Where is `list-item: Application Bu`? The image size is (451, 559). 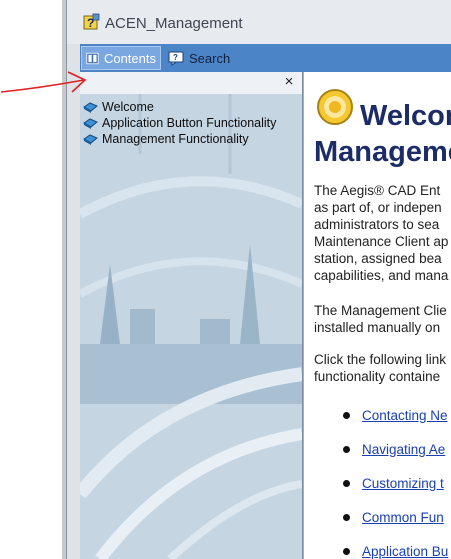 list-item: Application Bu is located at coordinates (395, 546).